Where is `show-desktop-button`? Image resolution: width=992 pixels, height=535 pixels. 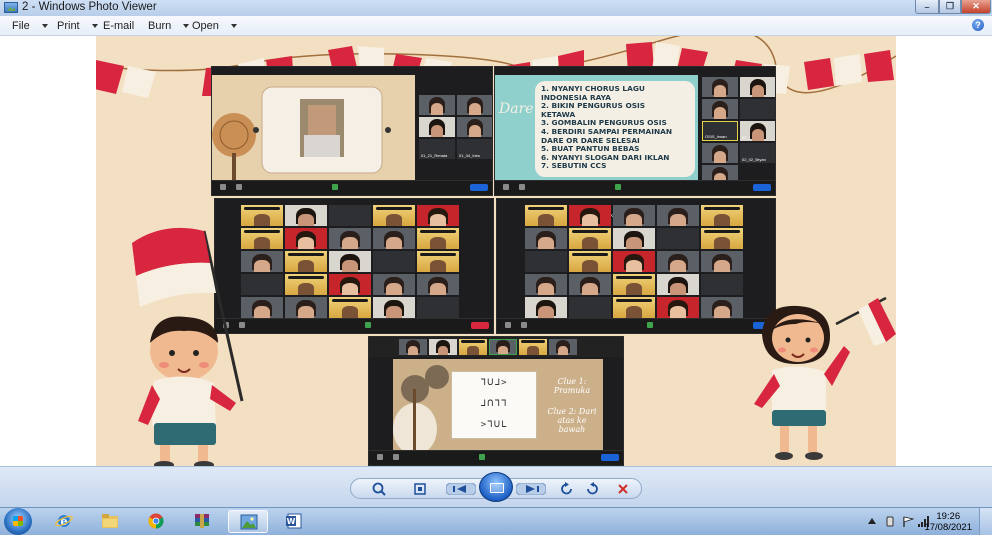 show-desktop-button is located at coordinates (985, 521).